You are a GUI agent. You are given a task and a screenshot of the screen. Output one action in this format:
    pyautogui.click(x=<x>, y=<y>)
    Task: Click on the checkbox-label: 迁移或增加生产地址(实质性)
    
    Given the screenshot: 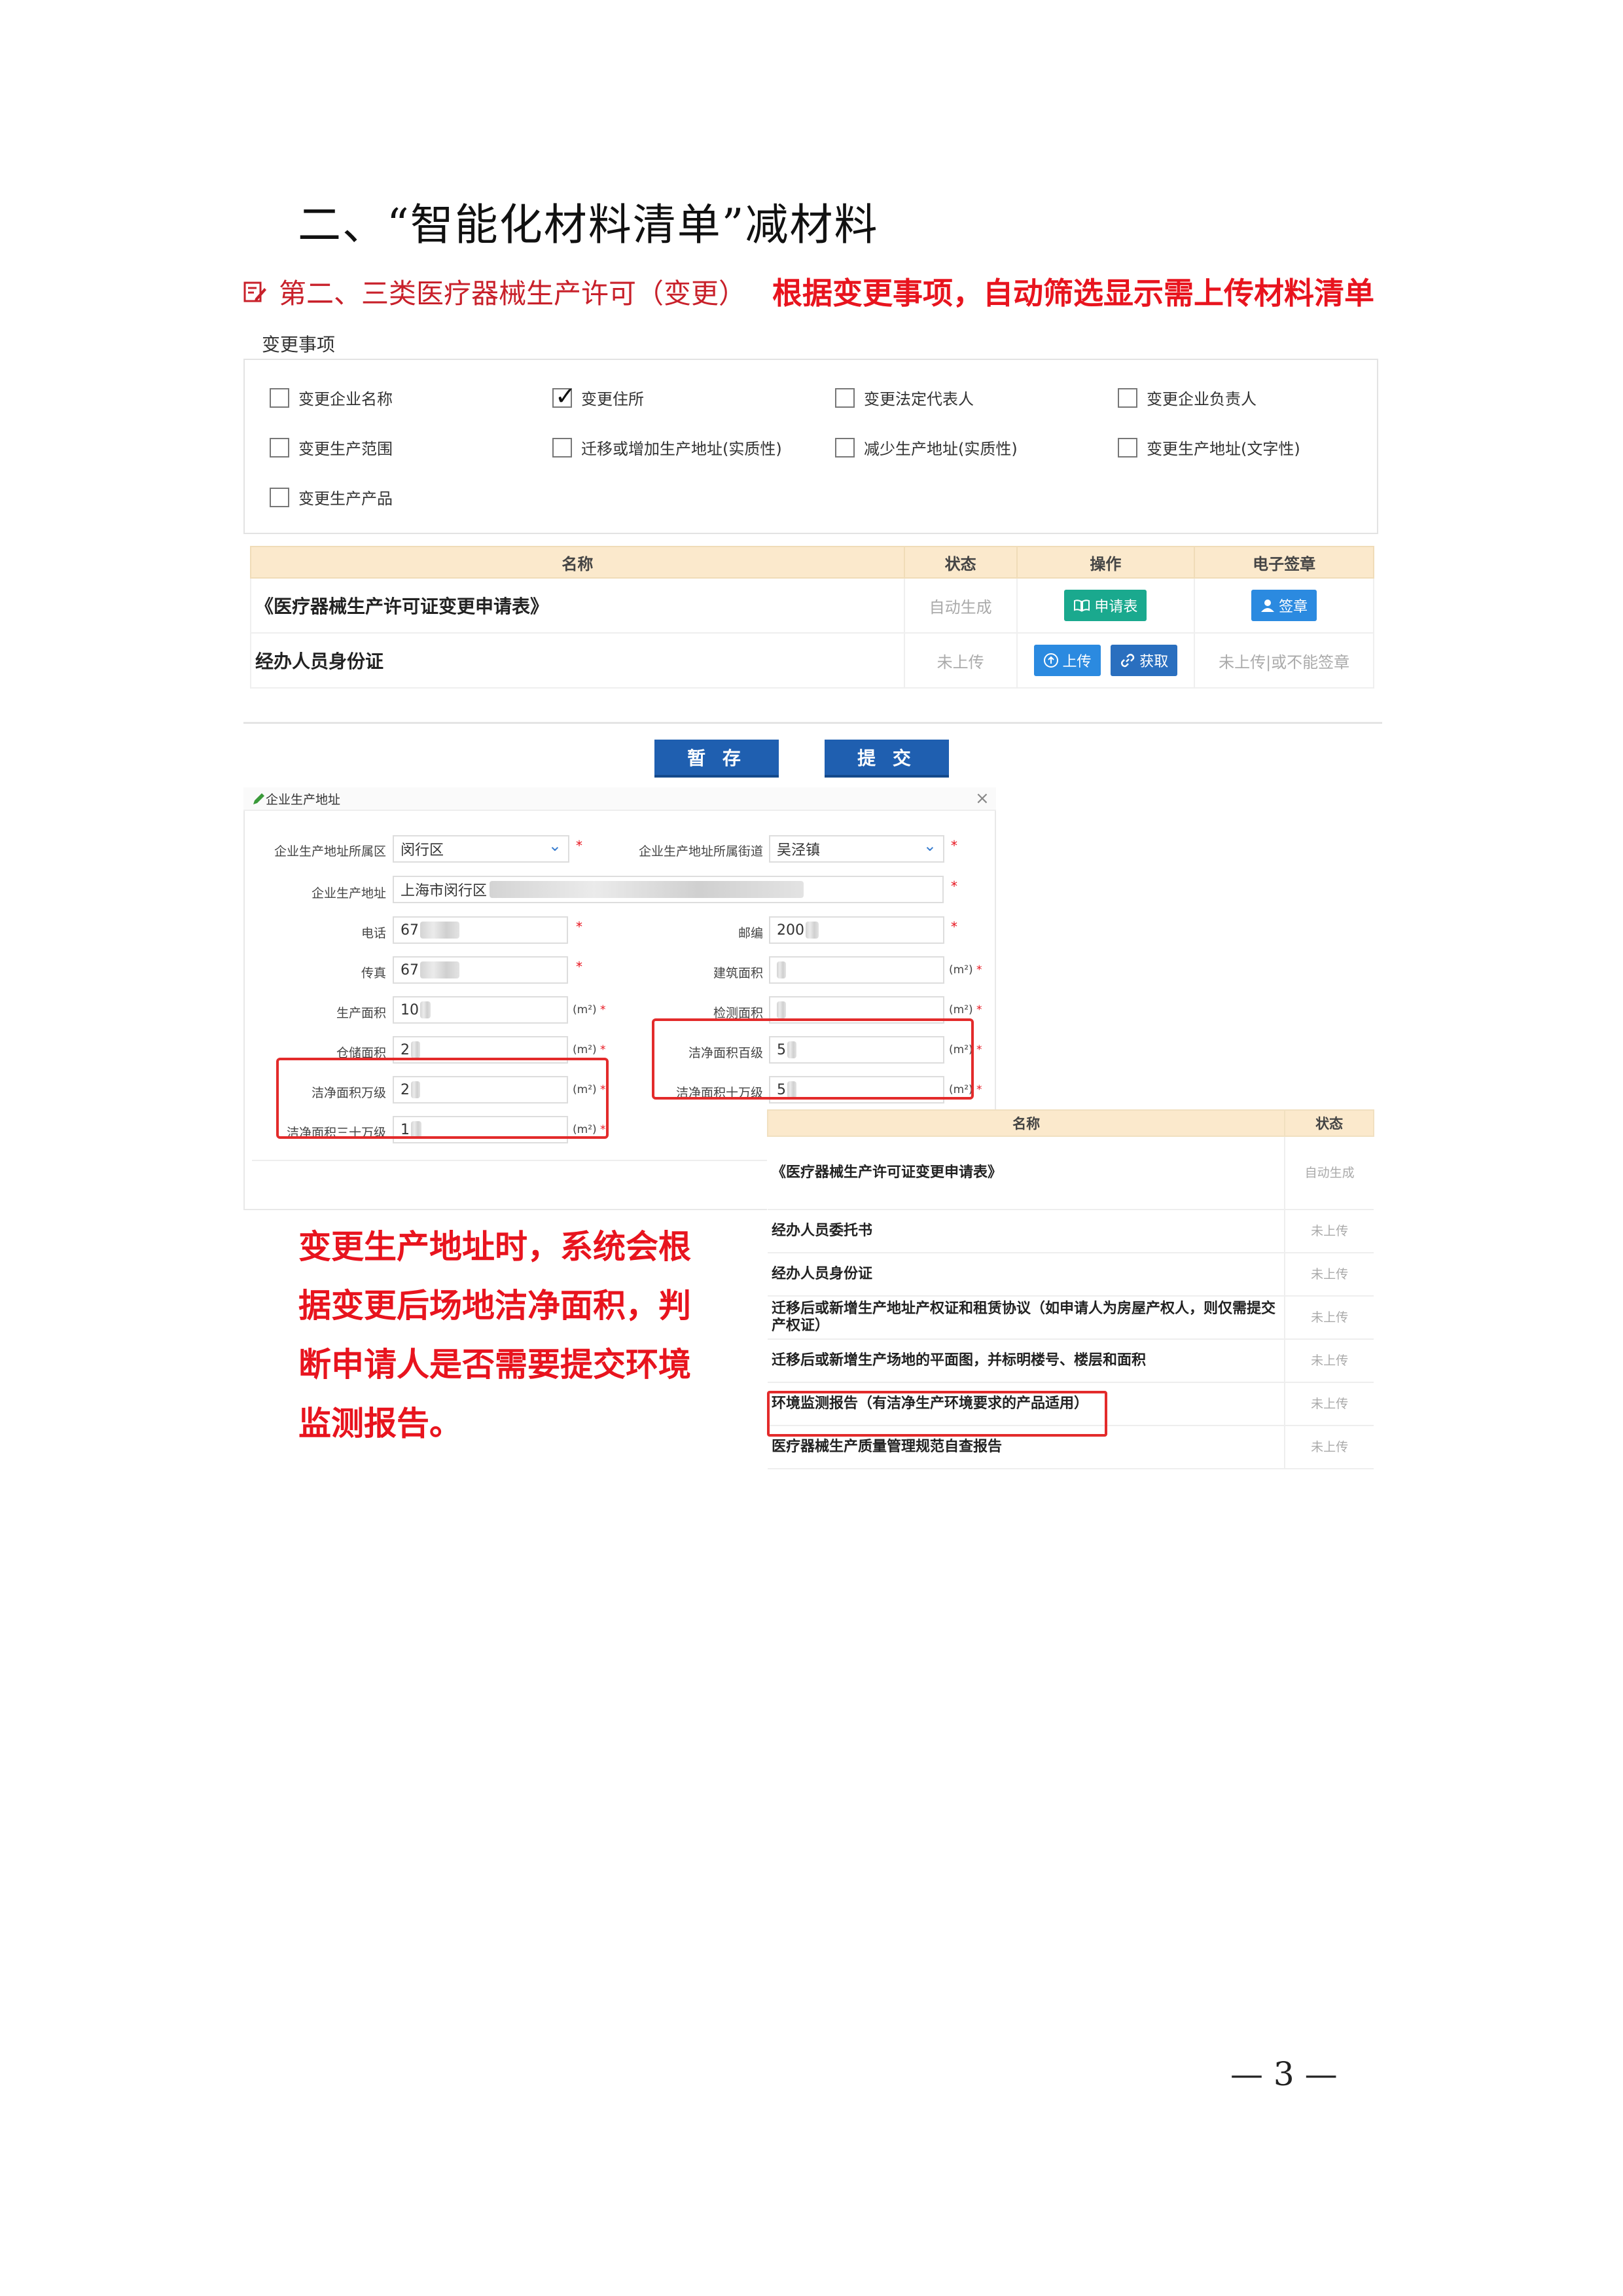 What is the action you would take?
    pyautogui.click(x=681, y=449)
    